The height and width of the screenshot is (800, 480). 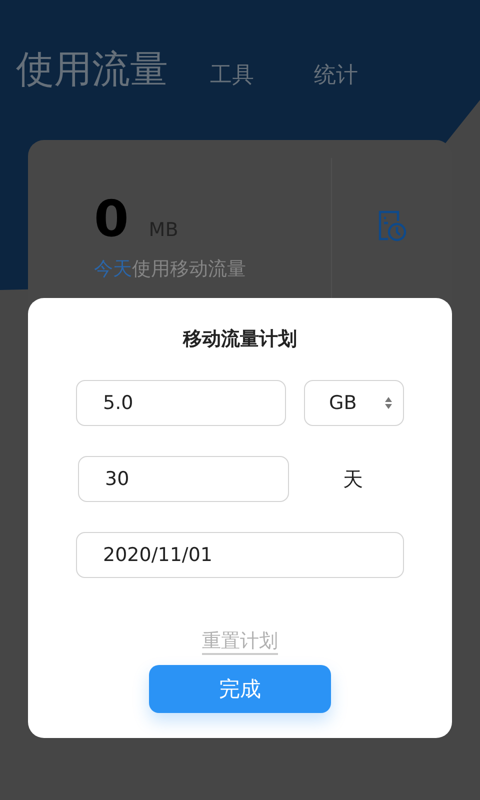 I want to click on usage-label: 今天使用移动流量, so click(x=170, y=269).